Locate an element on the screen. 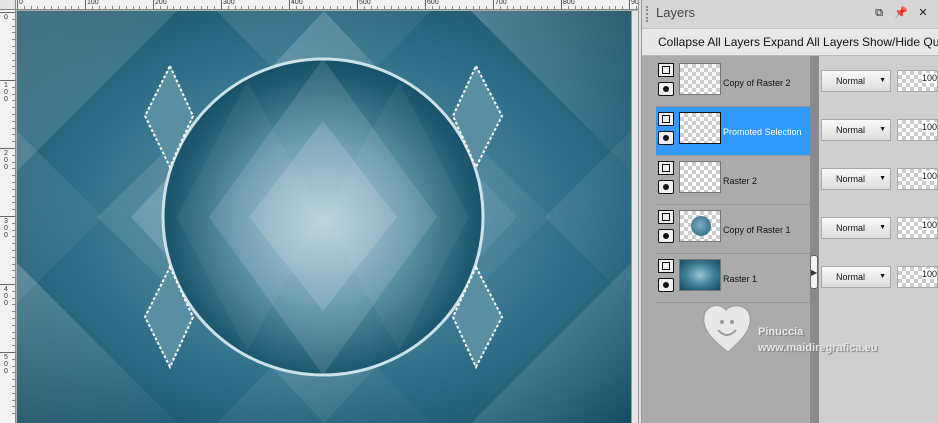 The height and width of the screenshot is (423, 938). layer-name: Copy of Raster 1 is located at coordinates (757, 230).